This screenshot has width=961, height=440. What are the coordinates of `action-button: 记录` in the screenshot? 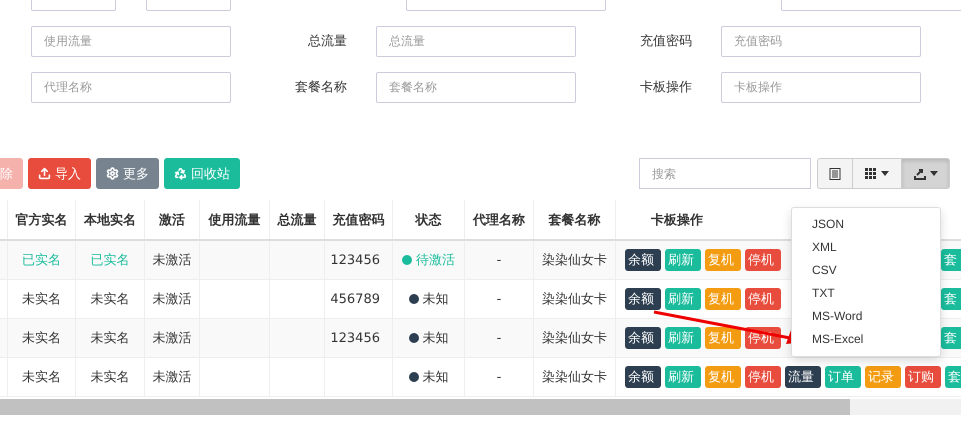 It's located at (883, 377).